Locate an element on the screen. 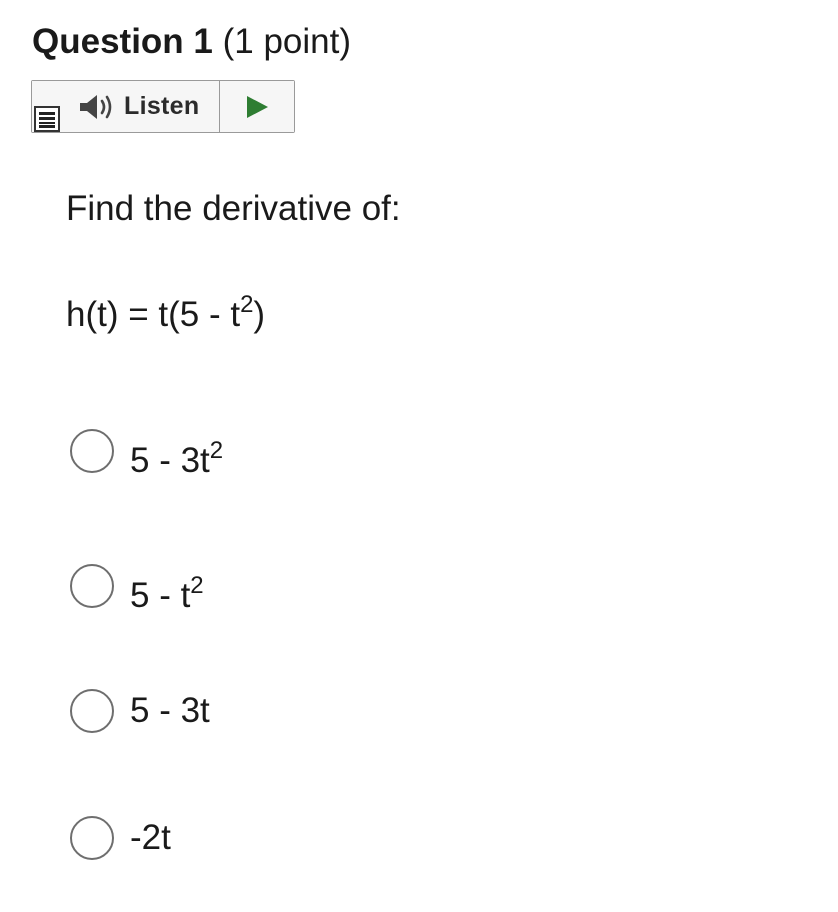 This screenshot has height=912, width=838. question-points: (1 point) is located at coordinates (287, 41).